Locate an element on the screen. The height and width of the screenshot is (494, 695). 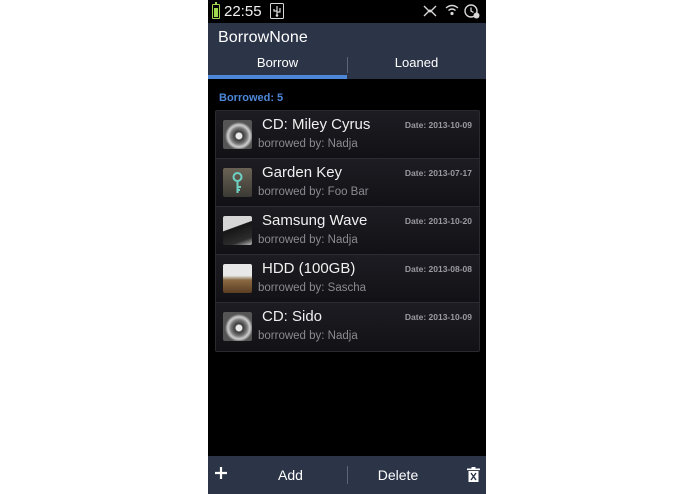
item-title: HDD (100GB) is located at coordinates (309, 268).